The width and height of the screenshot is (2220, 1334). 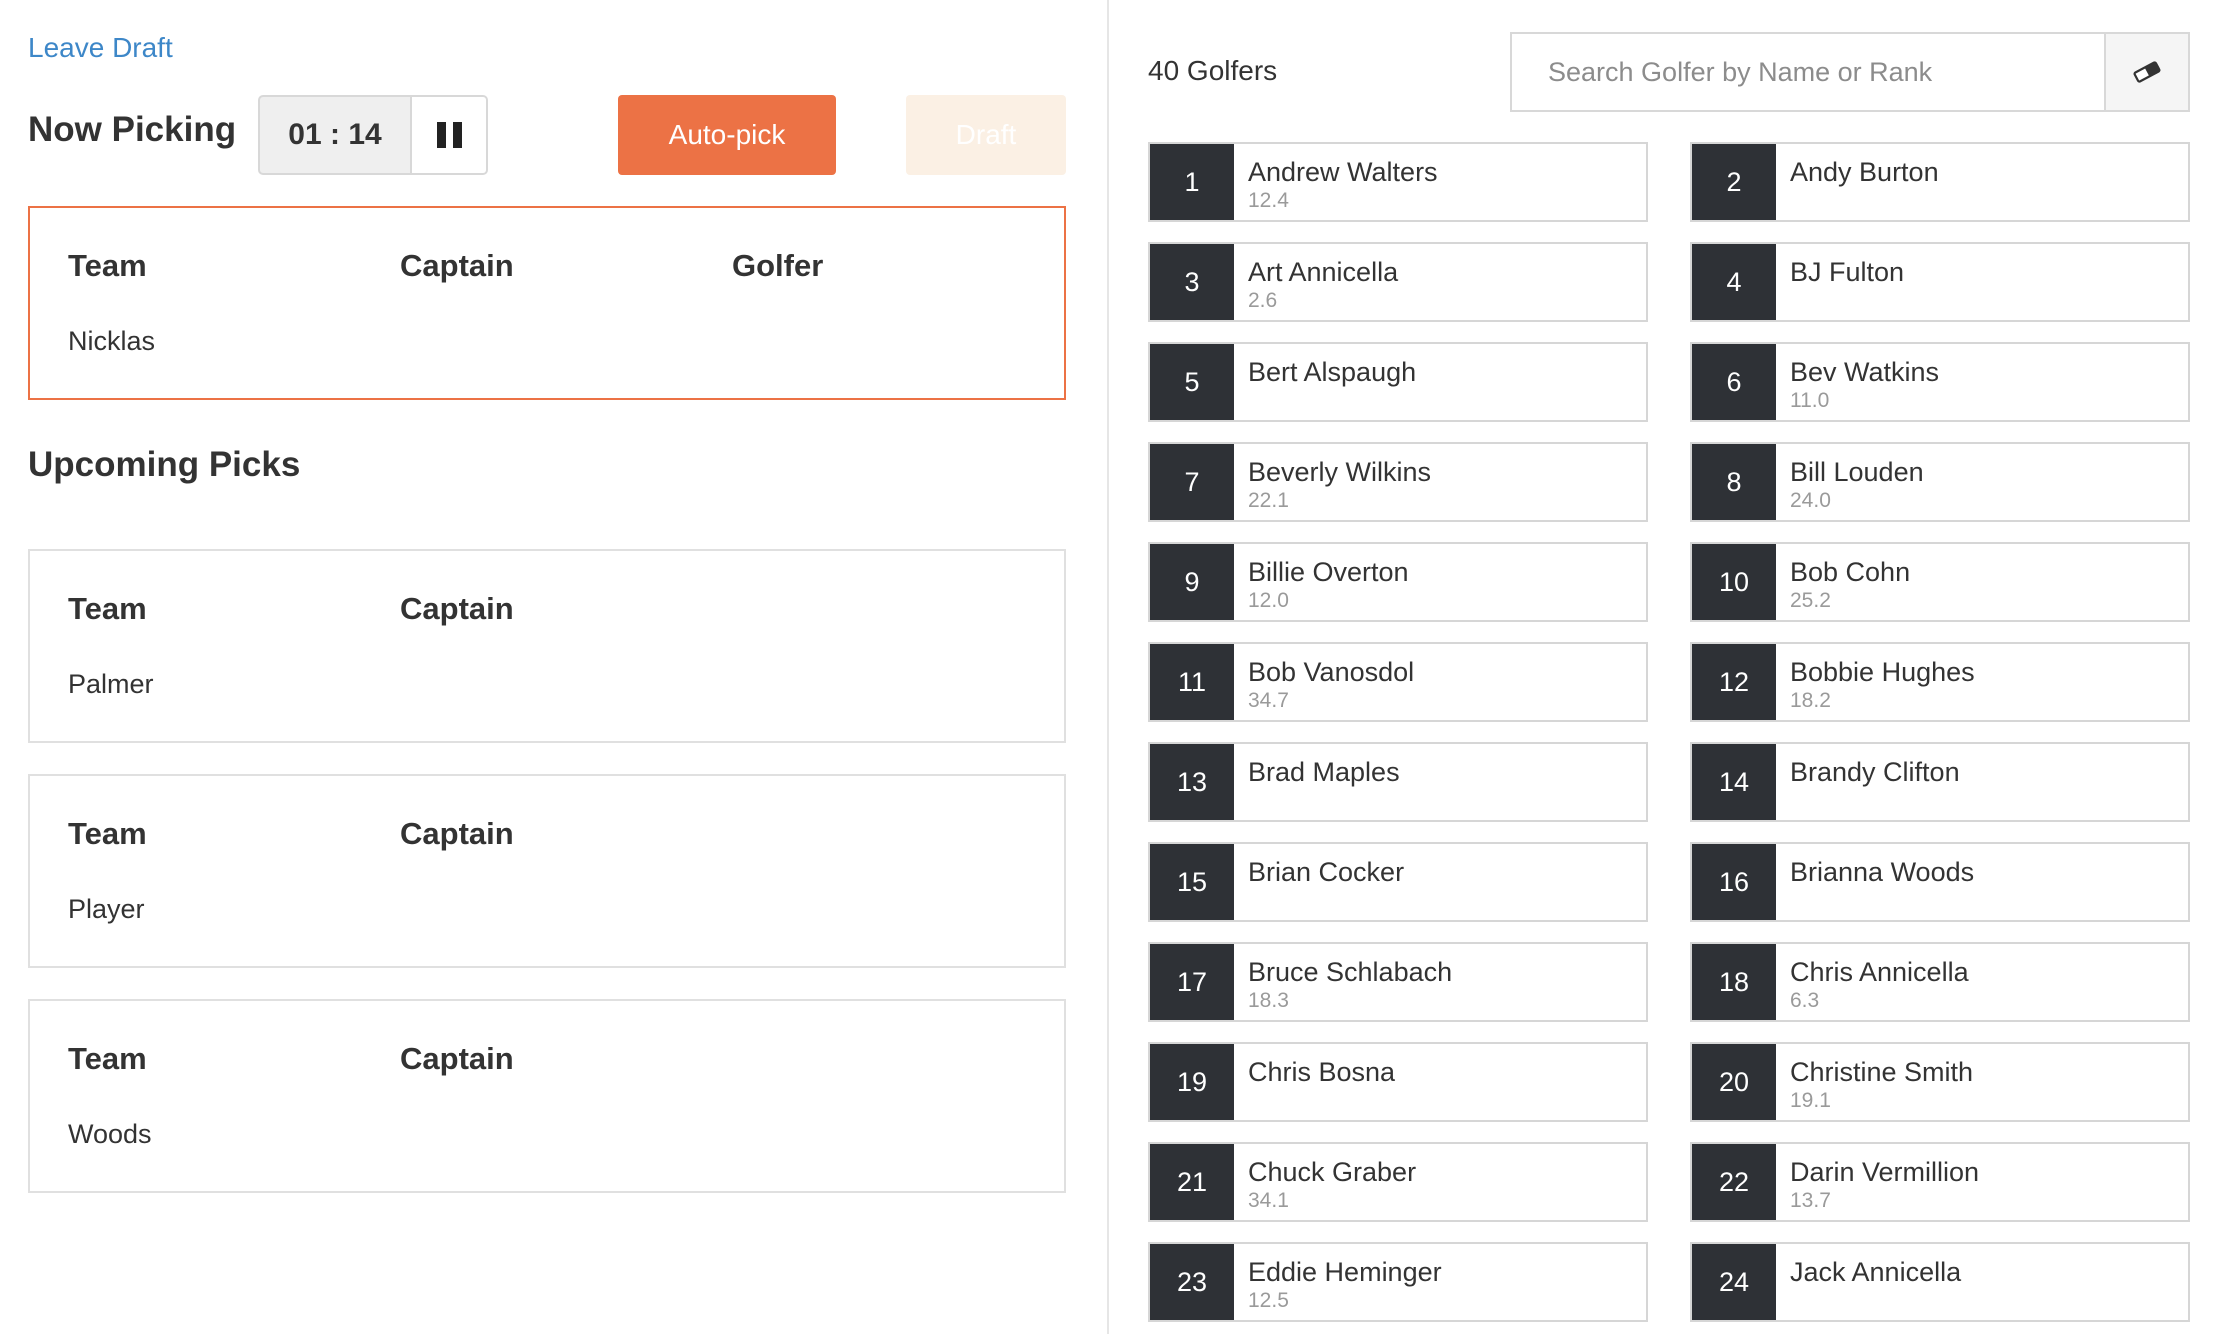 I want to click on golfer-info: Bob Vanosdol 34.7, so click(x=1324, y=682).